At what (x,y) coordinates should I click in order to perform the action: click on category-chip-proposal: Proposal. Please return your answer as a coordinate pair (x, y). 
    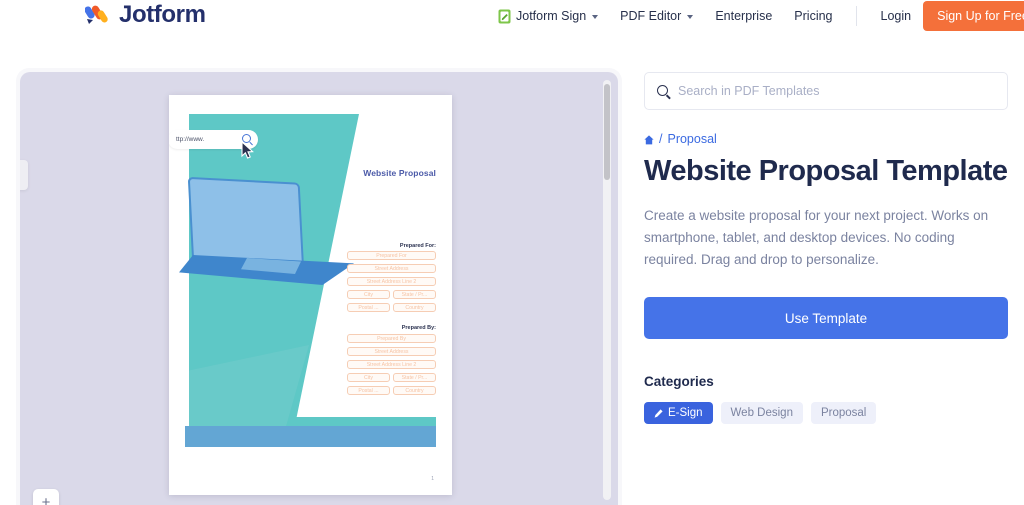
    Looking at the image, I should click on (843, 413).